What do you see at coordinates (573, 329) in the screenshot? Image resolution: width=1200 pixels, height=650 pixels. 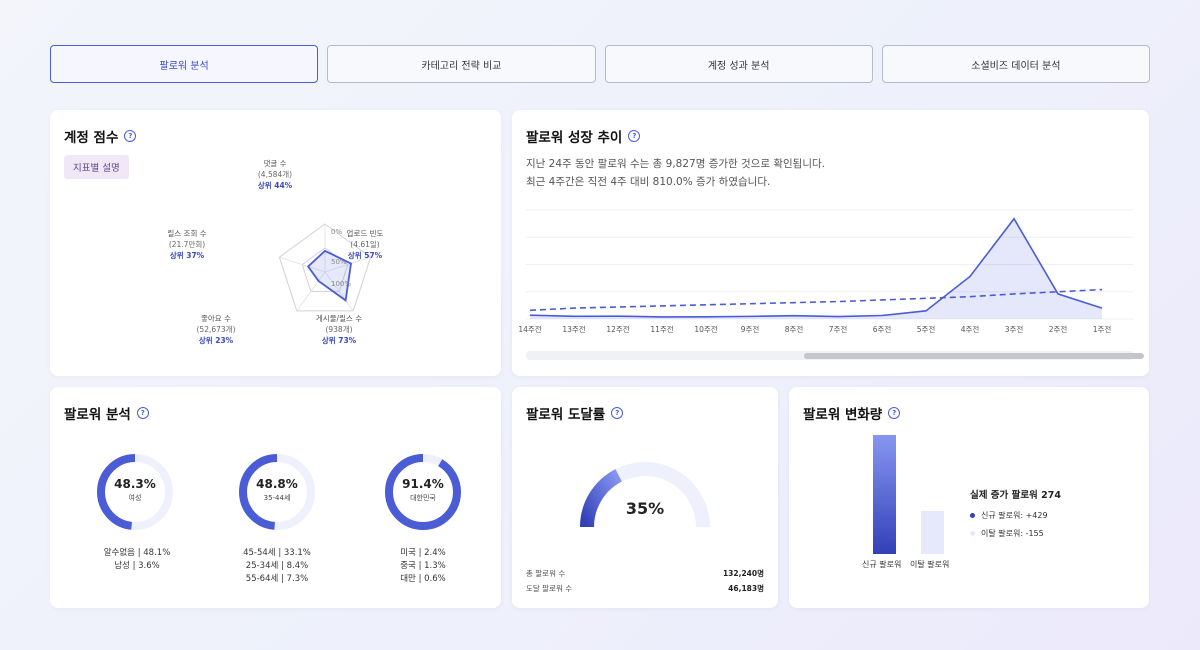 I see `x-tick-label: 13주전` at bounding box center [573, 329].